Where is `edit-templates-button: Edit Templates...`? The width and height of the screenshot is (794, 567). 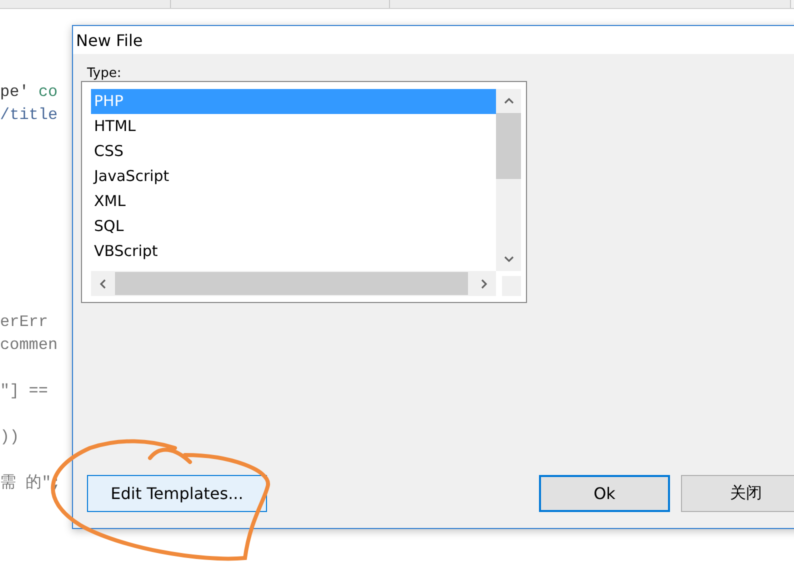
edit-templates-button: Edit Templates... is located at coordinates (177, 493).